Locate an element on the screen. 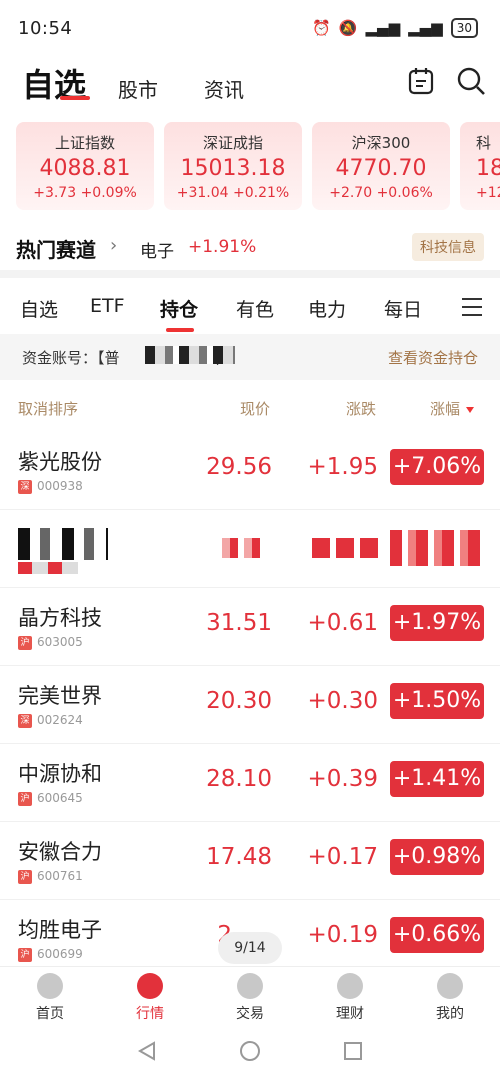  profile-icon is located at coordinates (450, 986).